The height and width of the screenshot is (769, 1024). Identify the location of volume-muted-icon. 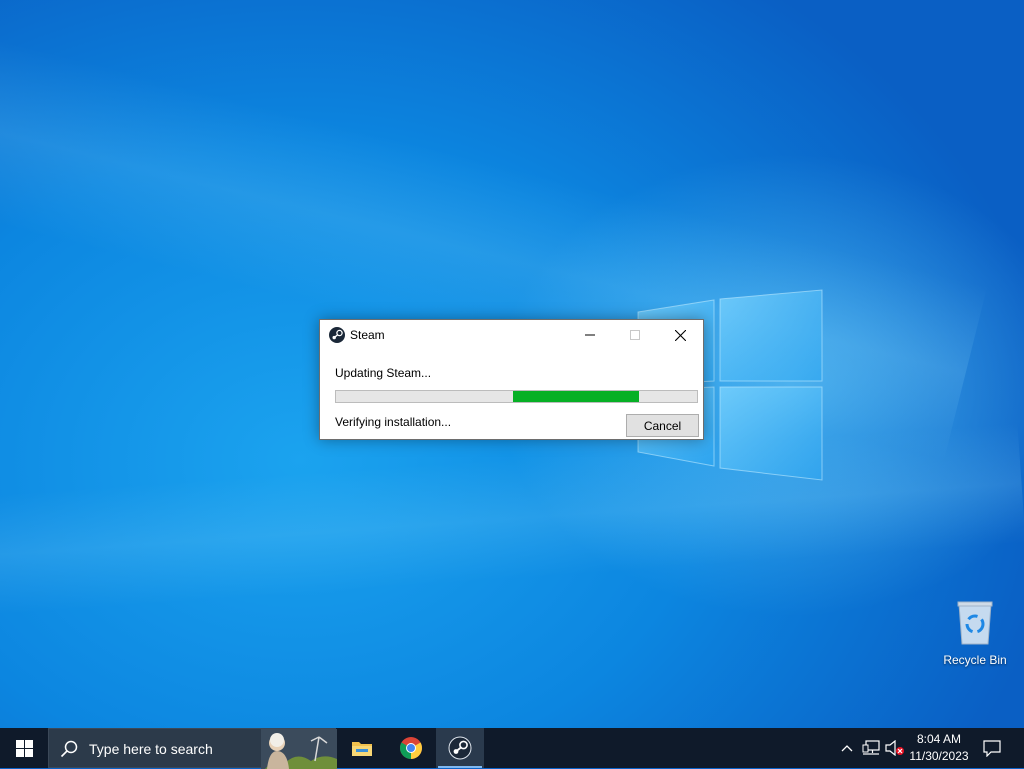
(894, 748).